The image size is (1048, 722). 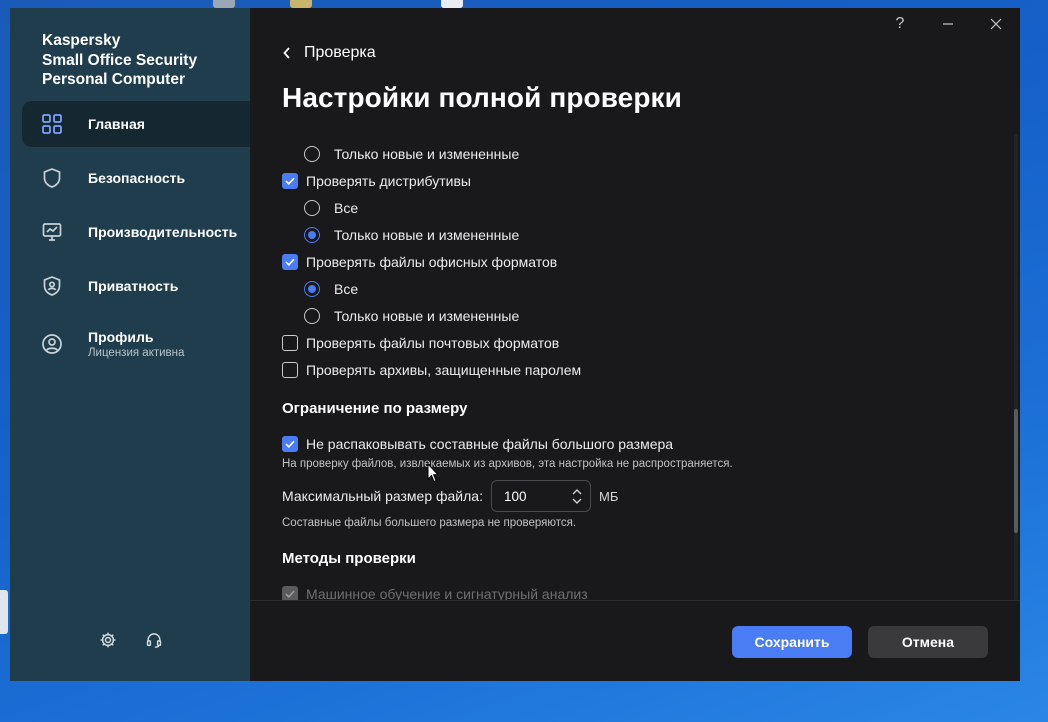 I want to click on headset-icon, so click(x=154, y=640).